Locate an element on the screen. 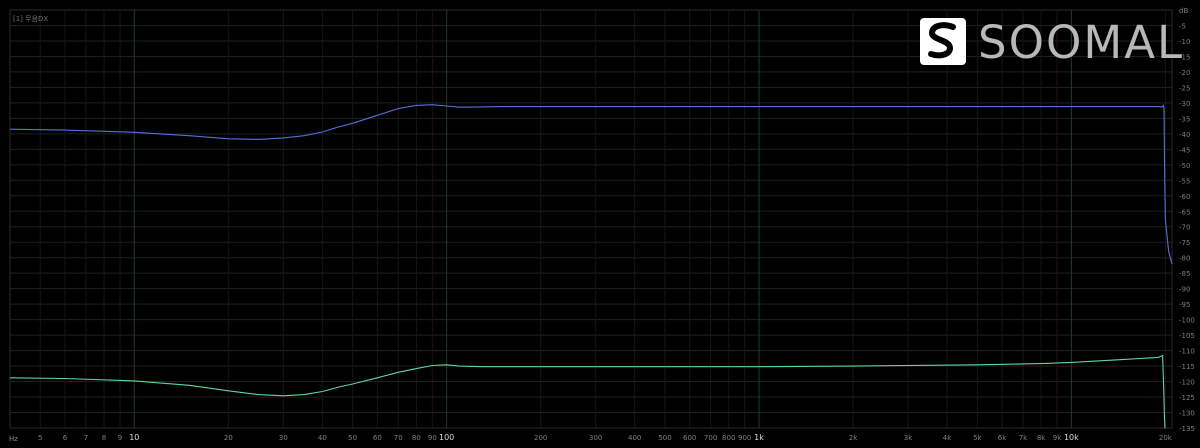 The width and height of the screenshot is (1200, 448). y-tick-label: -95 is located at coordinates (1184, 305).